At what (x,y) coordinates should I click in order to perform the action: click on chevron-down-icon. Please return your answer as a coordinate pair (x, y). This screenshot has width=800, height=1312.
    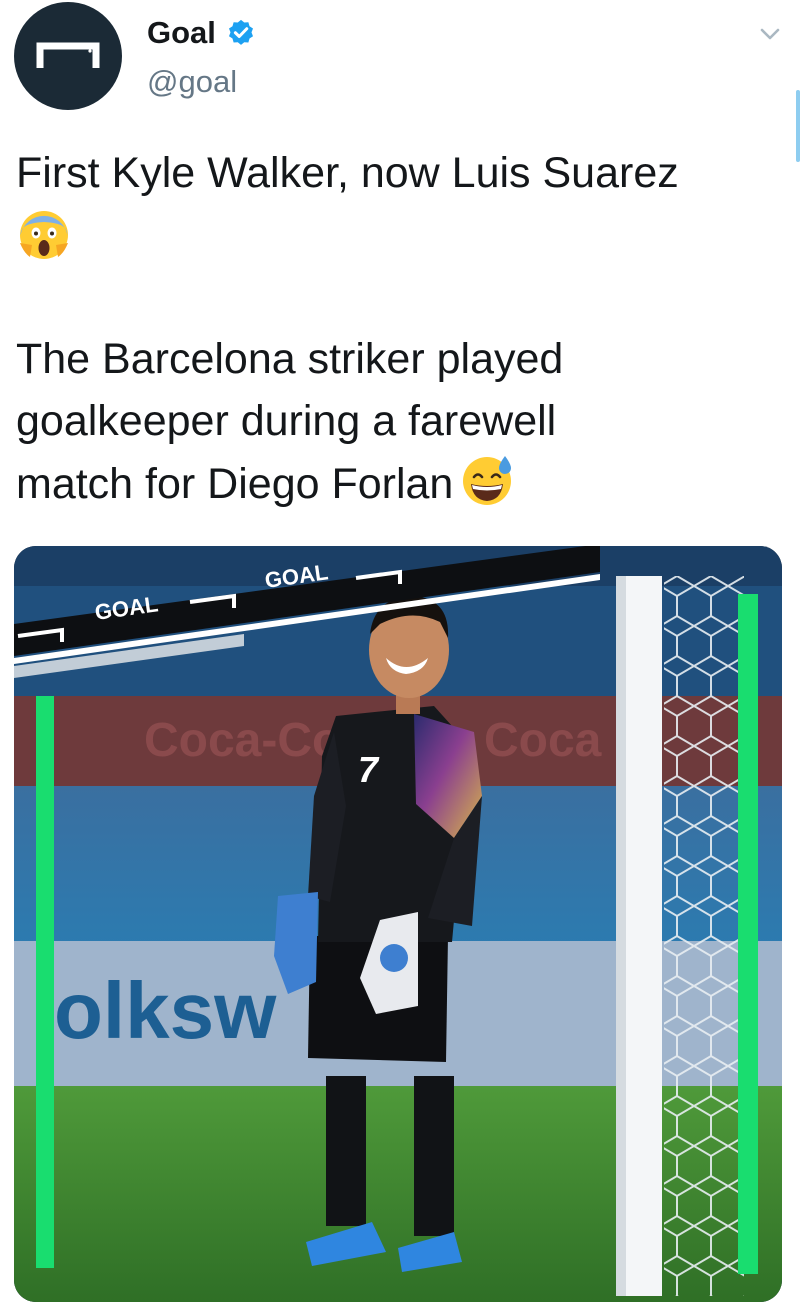
    Looking at the image, I should click on (770, 34).